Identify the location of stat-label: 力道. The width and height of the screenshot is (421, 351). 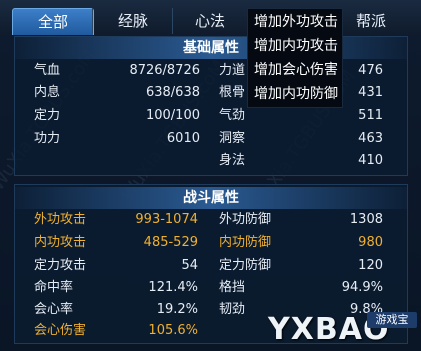
(232, 70).